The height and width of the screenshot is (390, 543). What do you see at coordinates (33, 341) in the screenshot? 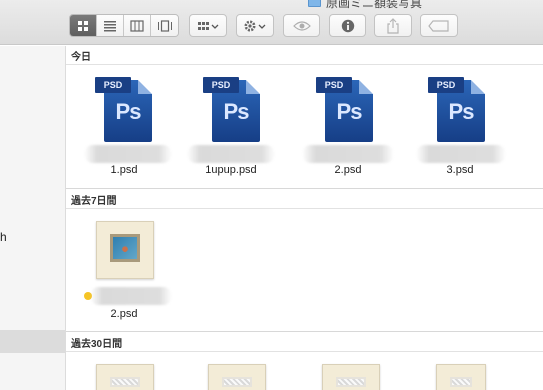
I see `sidebar-item-selected` at bounding box center [33, 341].